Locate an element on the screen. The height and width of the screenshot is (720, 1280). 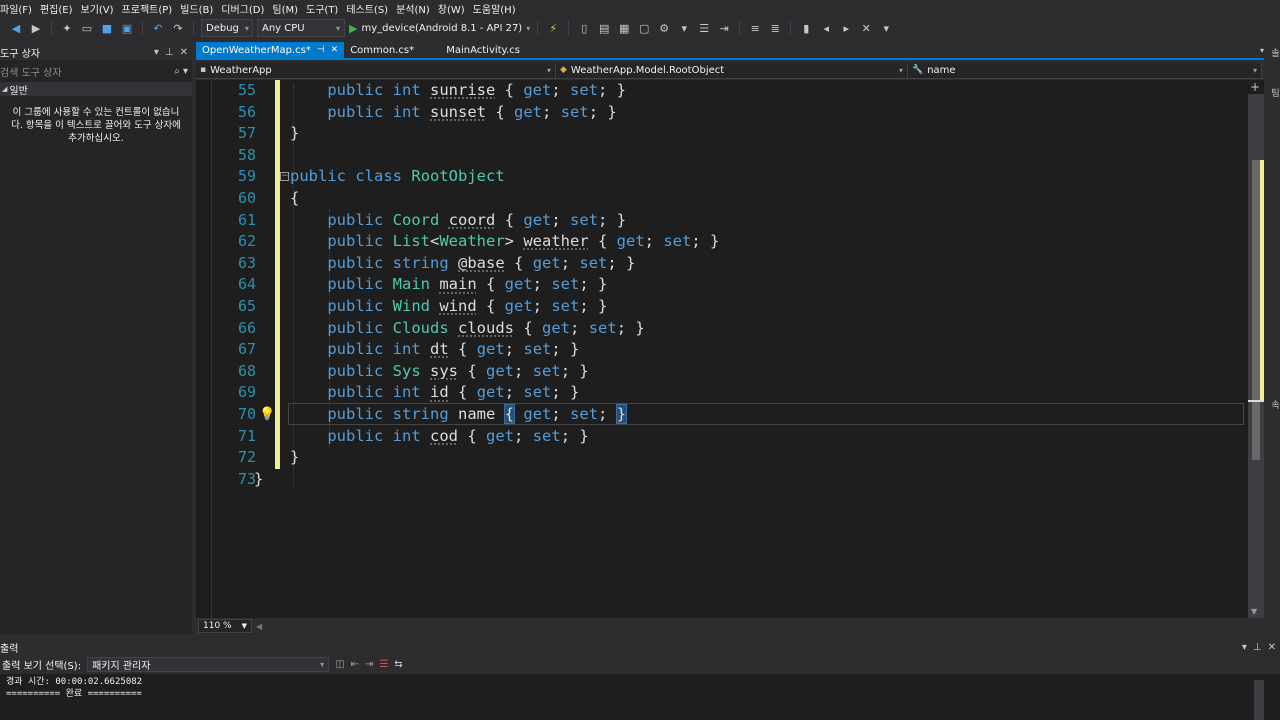
menu-debug: 디버그(D) is located at coordinates (246, 8).